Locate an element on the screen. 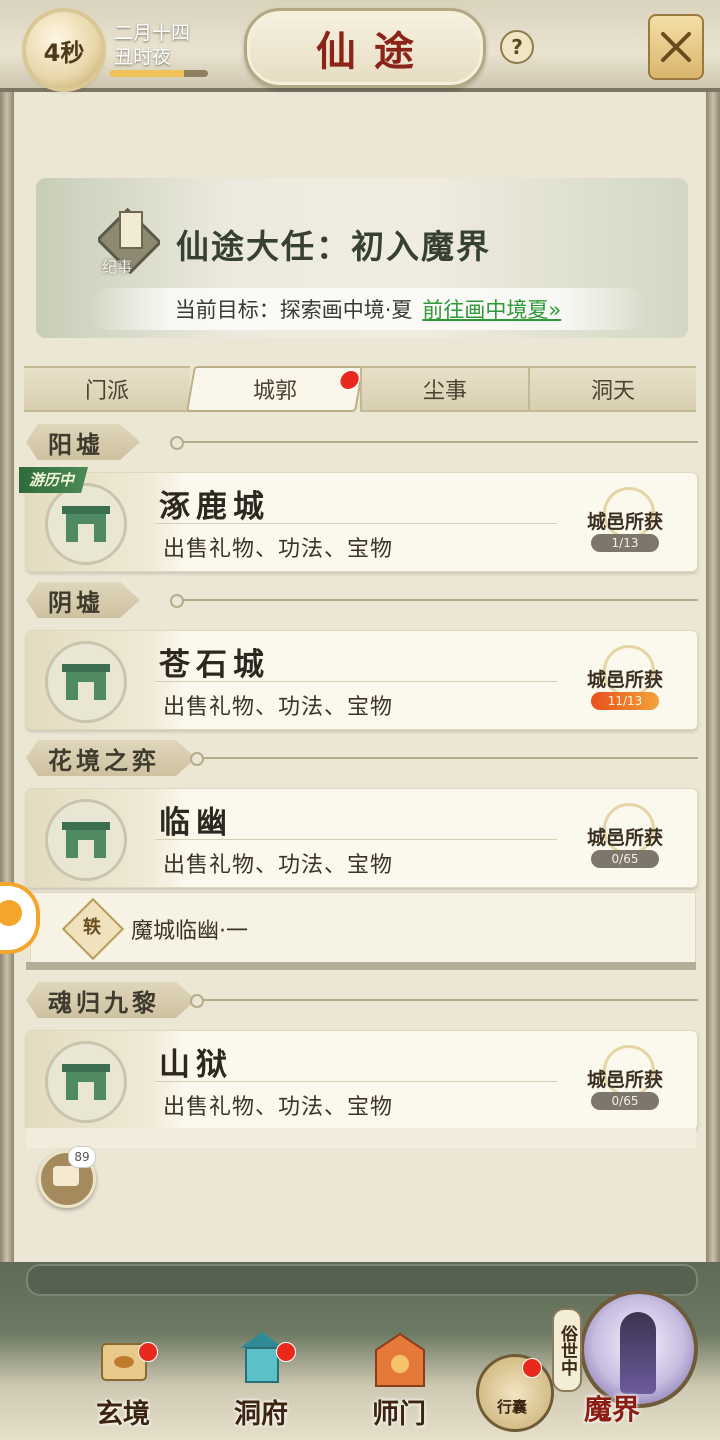 The width and height of the screenshot is (720, 1440). day-progress-bar is located at coordinates (159, 73).